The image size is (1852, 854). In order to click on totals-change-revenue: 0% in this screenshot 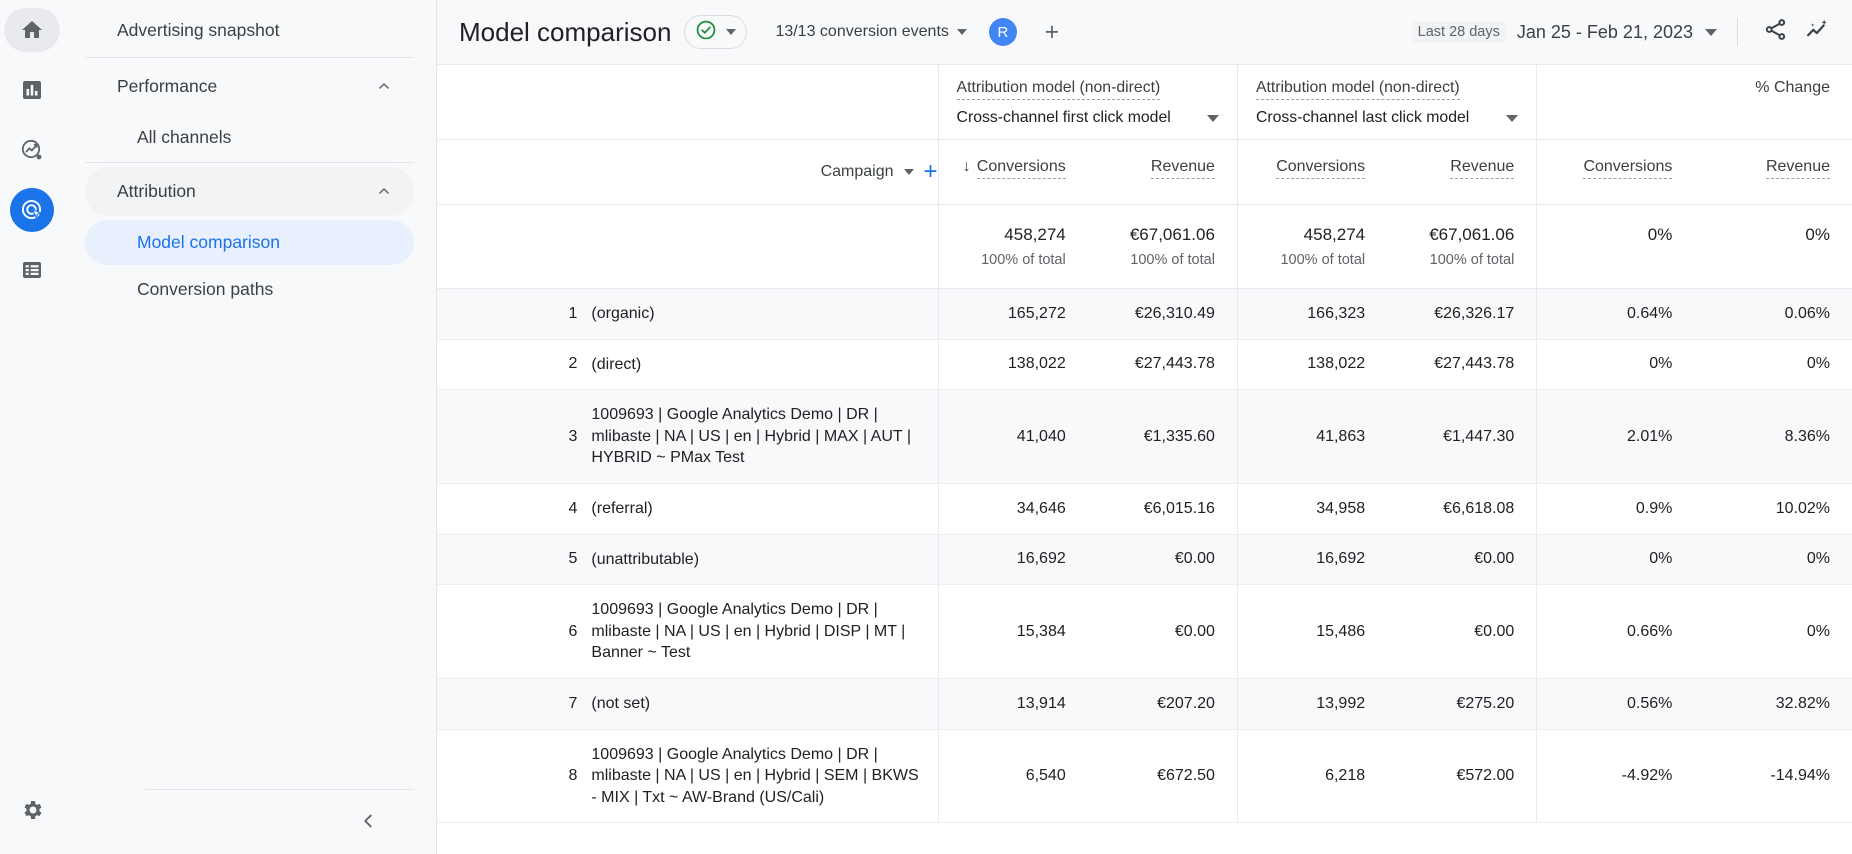, I will do `click(1773, 246)`.